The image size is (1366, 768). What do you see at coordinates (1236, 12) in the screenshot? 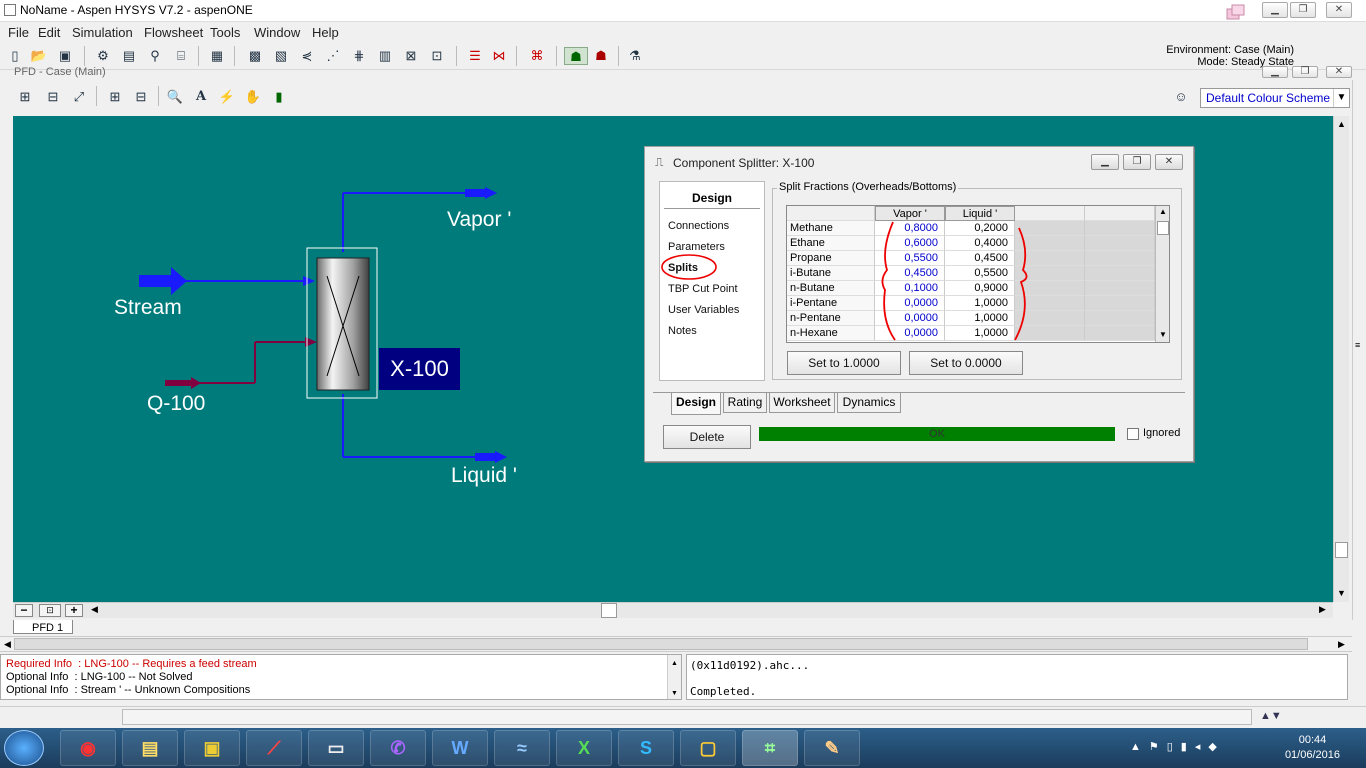
I see `restore-cascade-icon` at bounding box center [1236, 12].